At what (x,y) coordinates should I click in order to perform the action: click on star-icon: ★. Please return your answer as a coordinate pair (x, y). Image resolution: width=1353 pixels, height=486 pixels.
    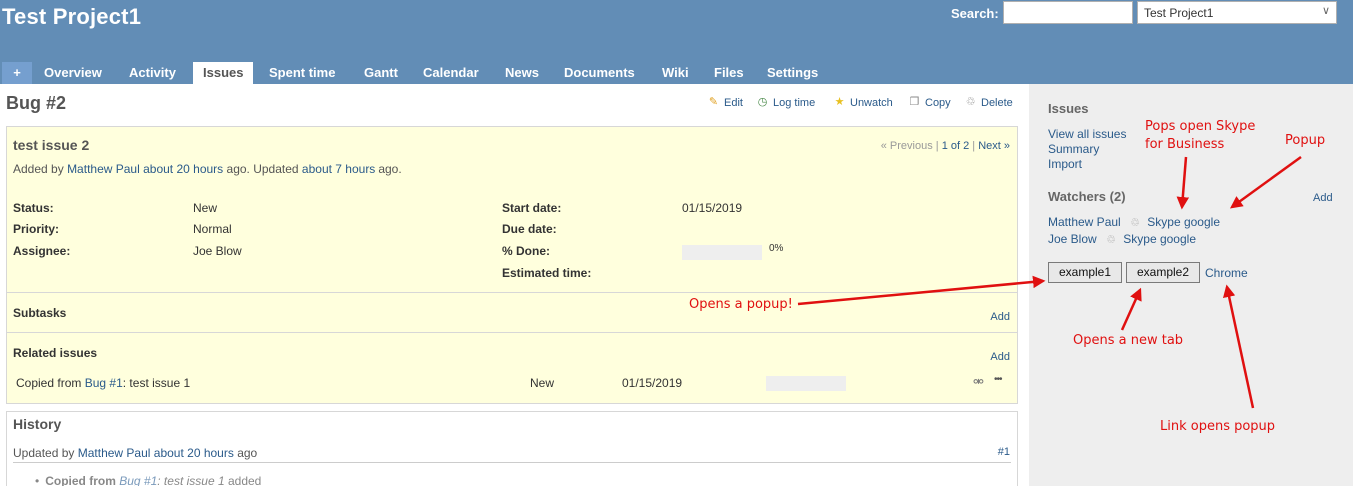
    Looking at the image, I should click on (839, 102).